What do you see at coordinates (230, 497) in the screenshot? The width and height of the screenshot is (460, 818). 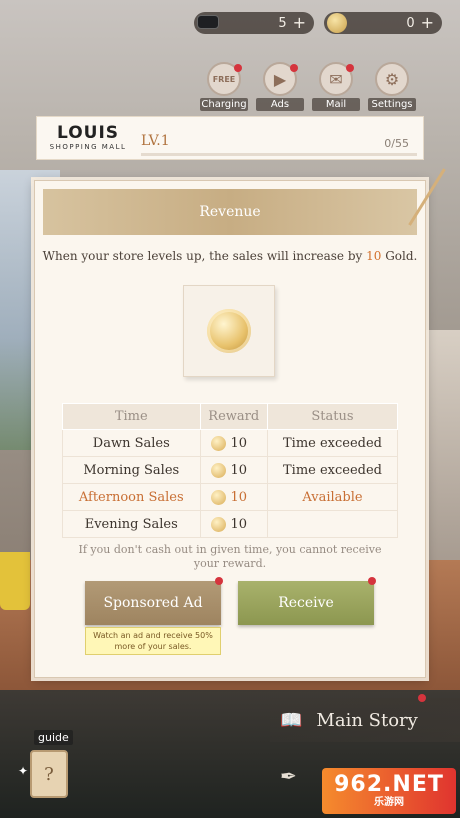 I see `table-row: Afternoon Sales 10 Available` at bounding box center [230, 497].